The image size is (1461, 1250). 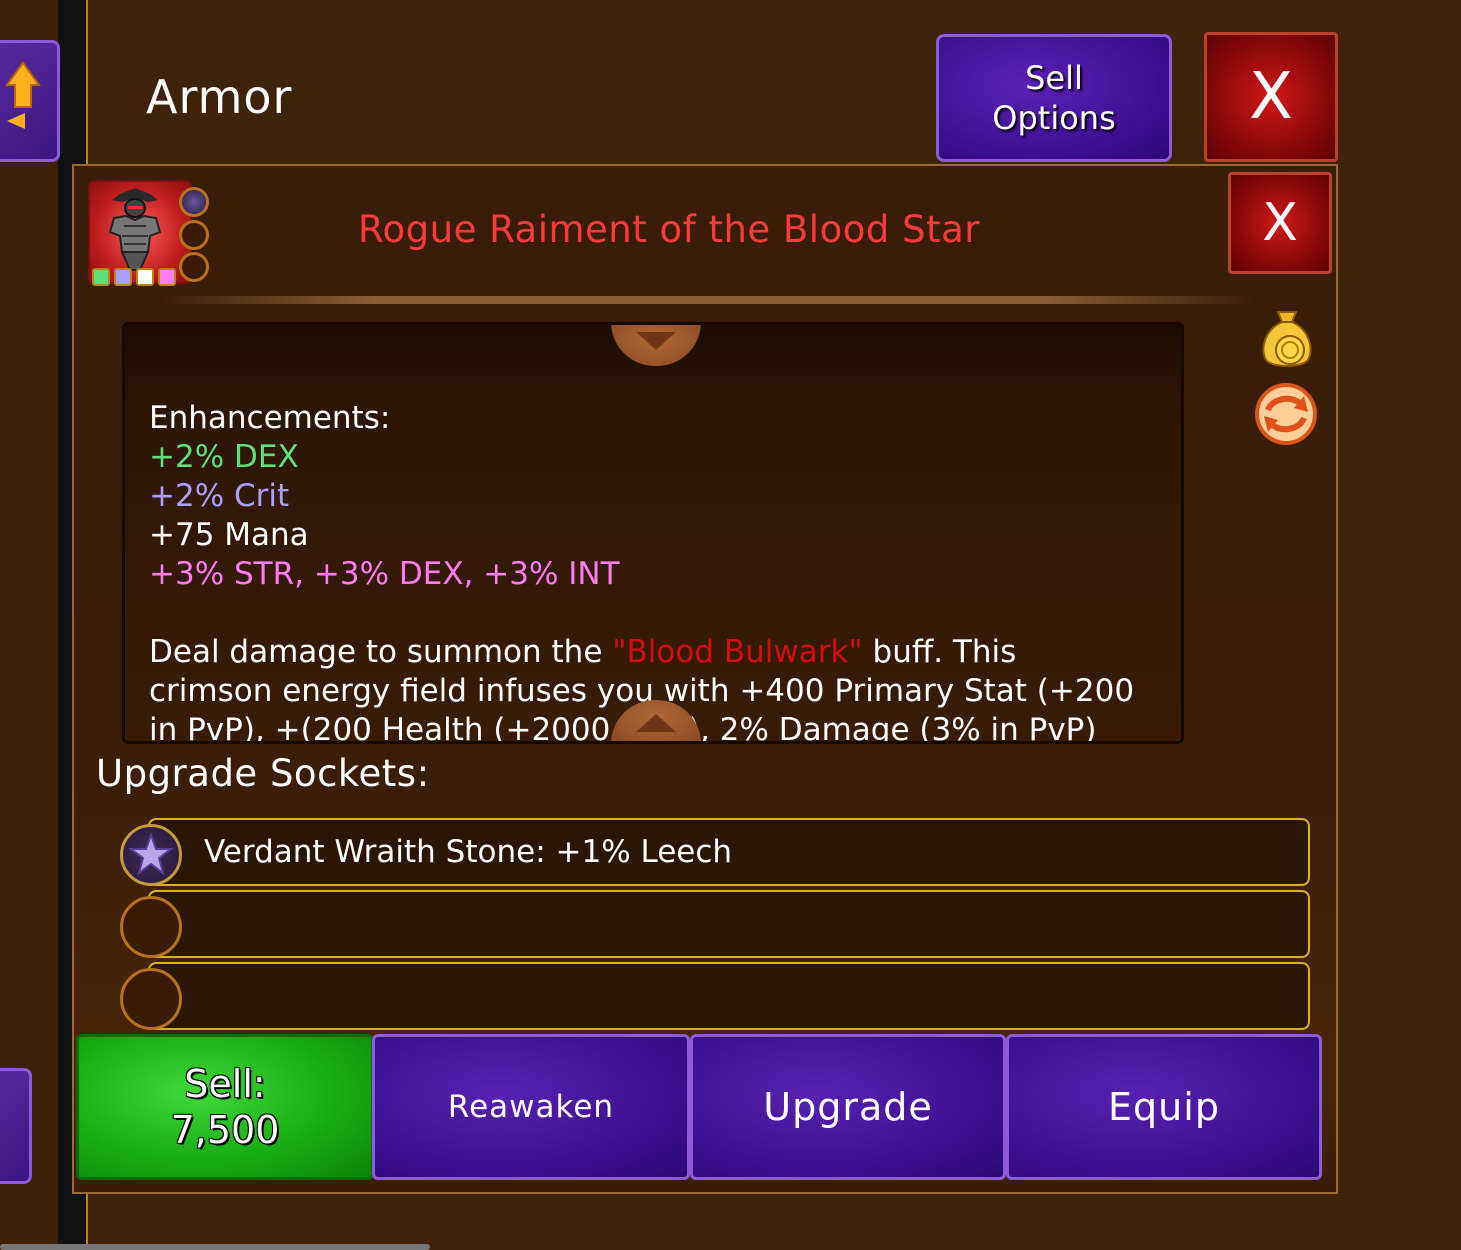 I want to click on equip-button: Equip, so click(x=1164, y=1107).